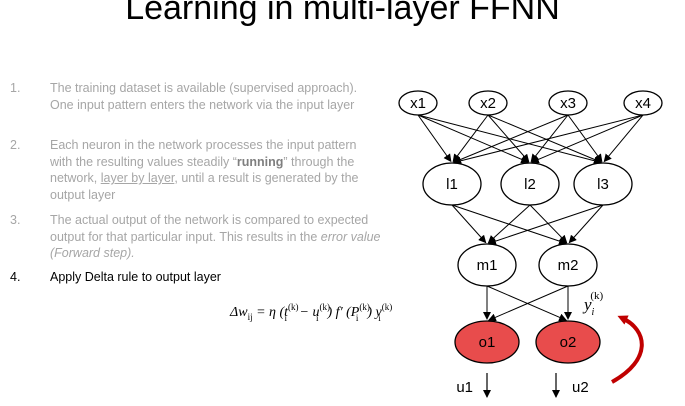 This screenshot has height=406, width=685. I want to click on node-l1: l1, so click(452, 184).